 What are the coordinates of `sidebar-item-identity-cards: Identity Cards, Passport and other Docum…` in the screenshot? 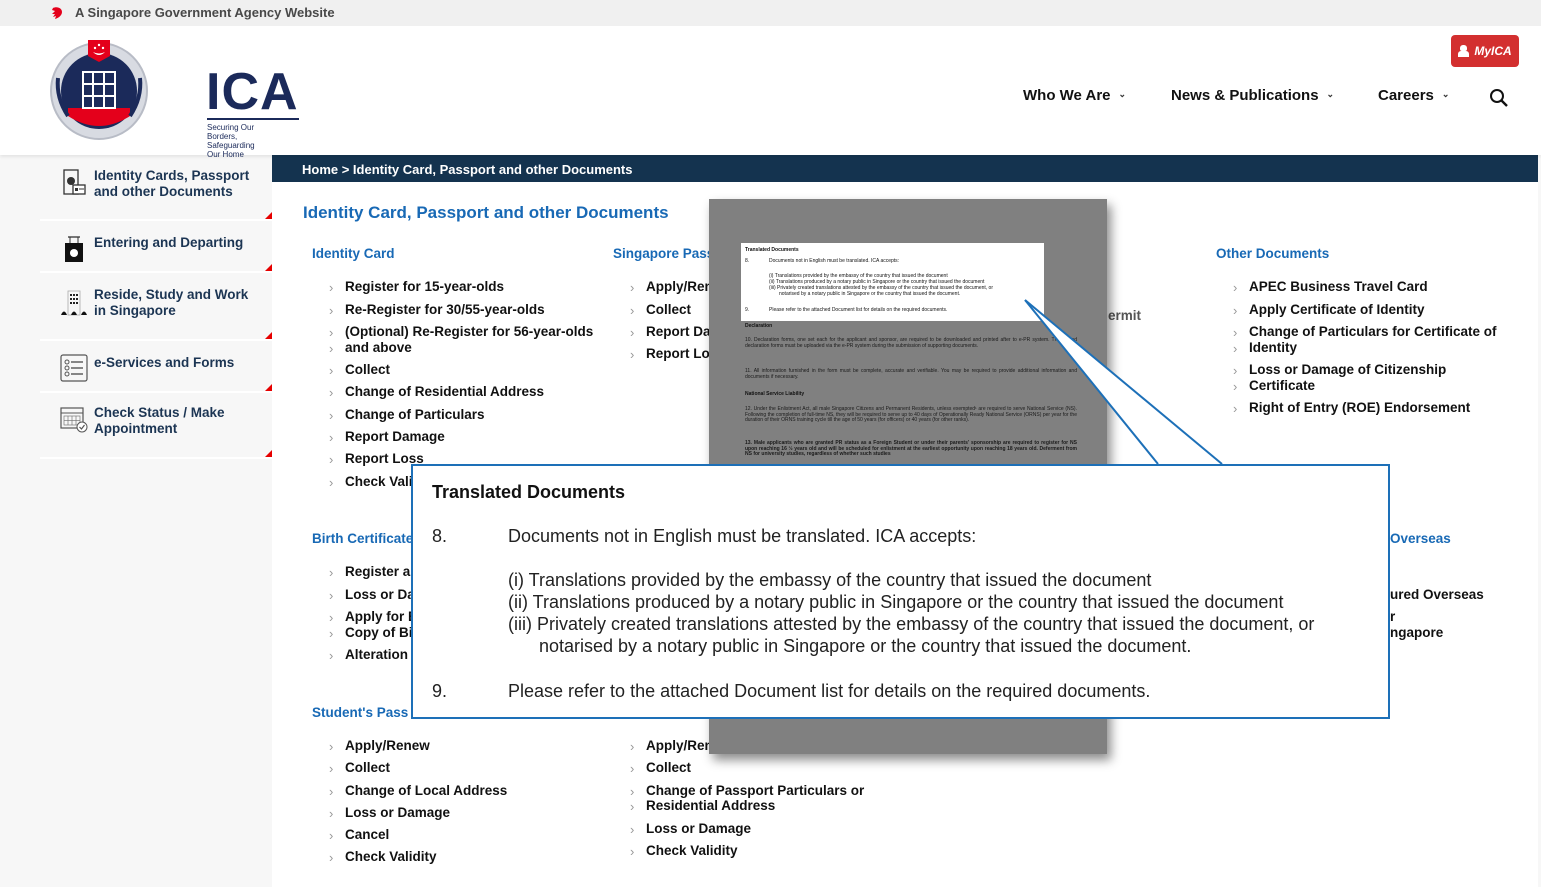 It's located at (156, 188).